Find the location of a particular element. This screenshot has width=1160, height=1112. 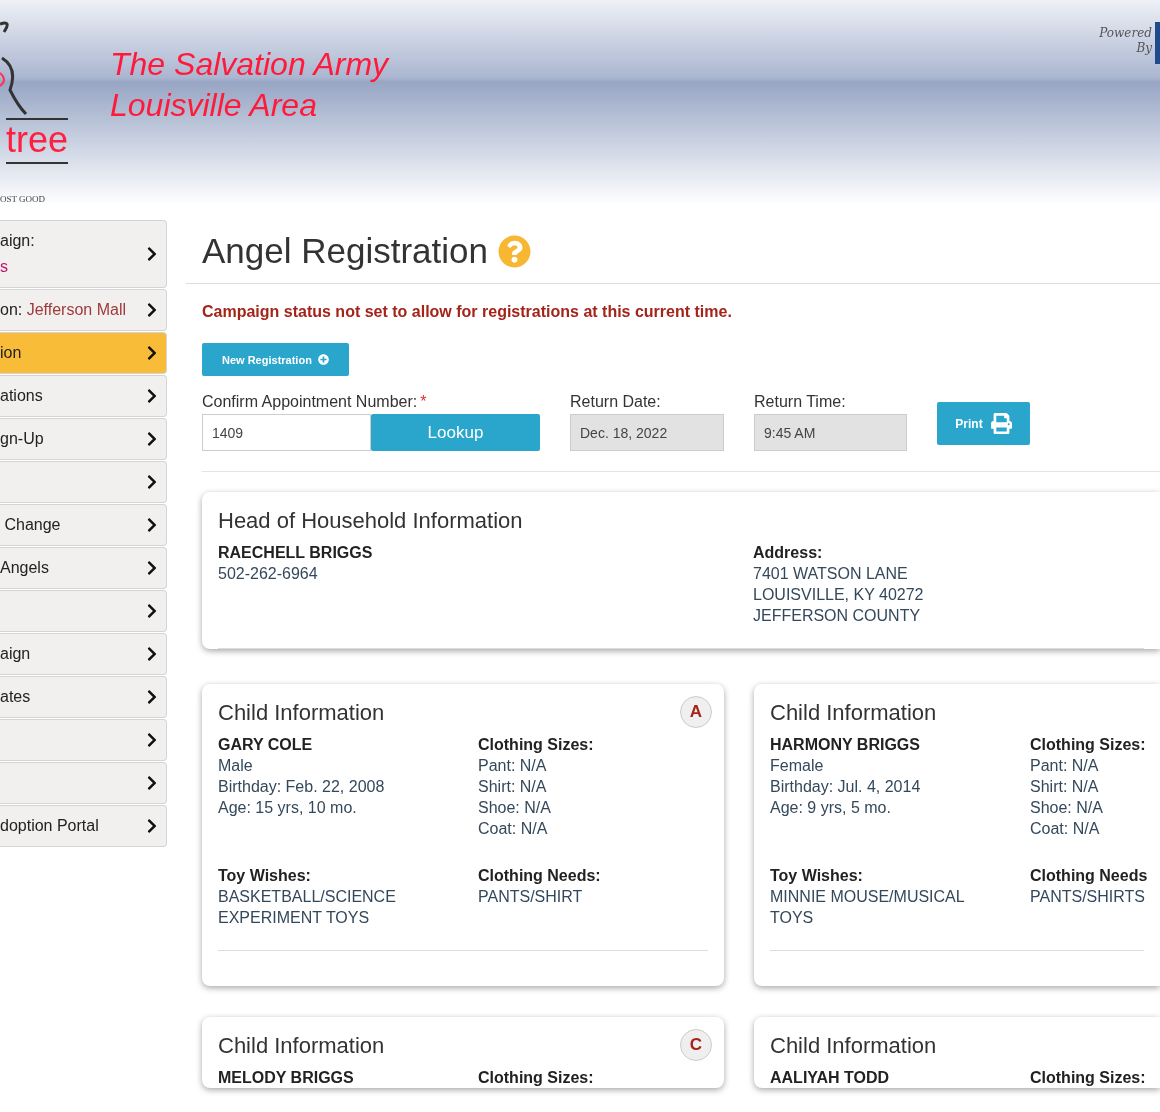

phone-number: 502-262-6964 is located at coordinates (268, 574).